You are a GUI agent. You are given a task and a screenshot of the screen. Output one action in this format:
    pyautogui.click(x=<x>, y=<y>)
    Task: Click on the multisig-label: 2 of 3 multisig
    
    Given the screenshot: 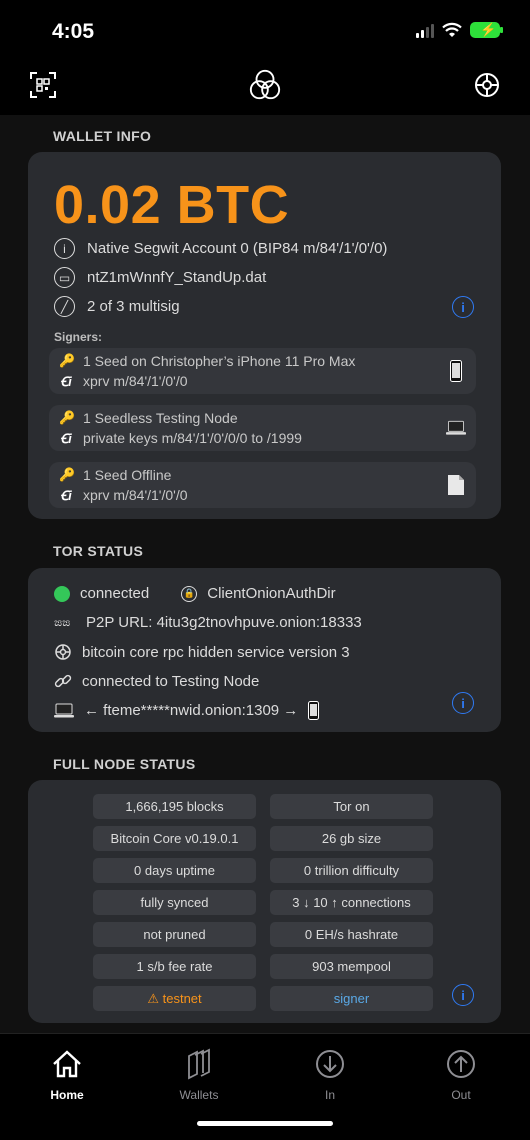 What is the action you would take?
    pyautogui.click(x=133, y=306)
    